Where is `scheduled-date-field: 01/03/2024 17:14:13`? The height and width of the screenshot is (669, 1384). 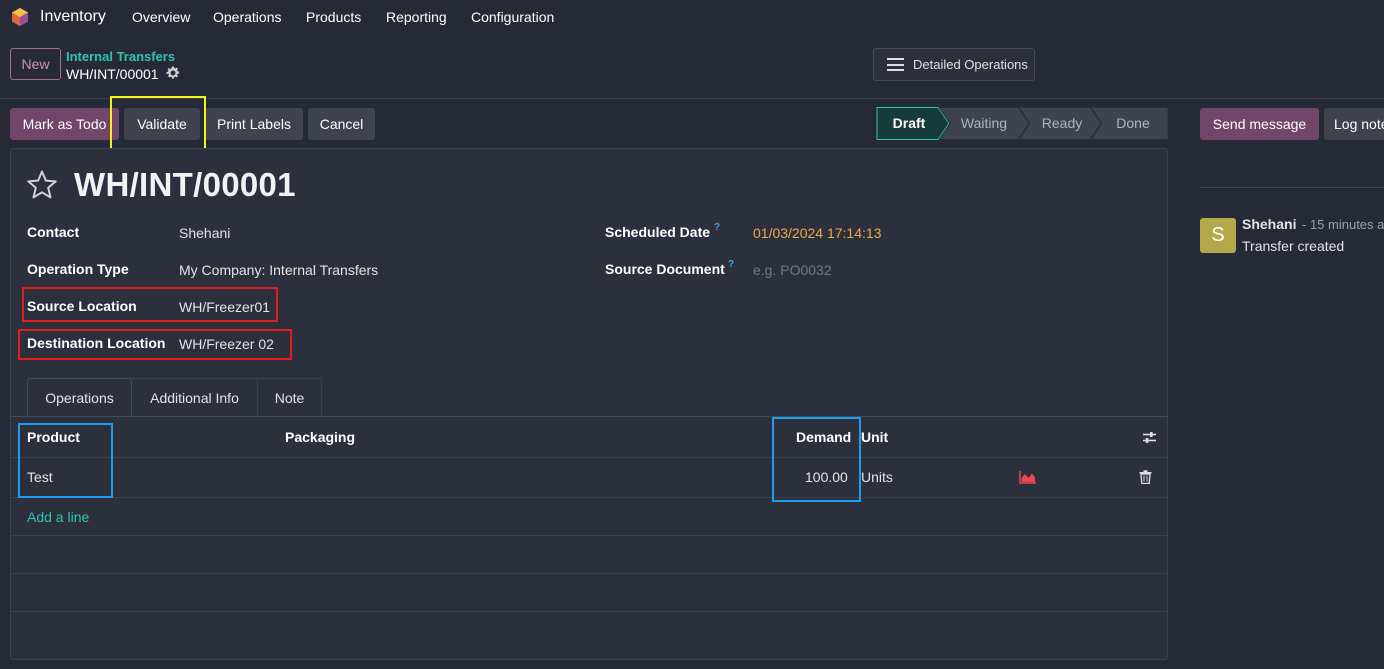 scheduled-date-field: 01/03/2024 17:14:13 is located at coordinates (817, 233).